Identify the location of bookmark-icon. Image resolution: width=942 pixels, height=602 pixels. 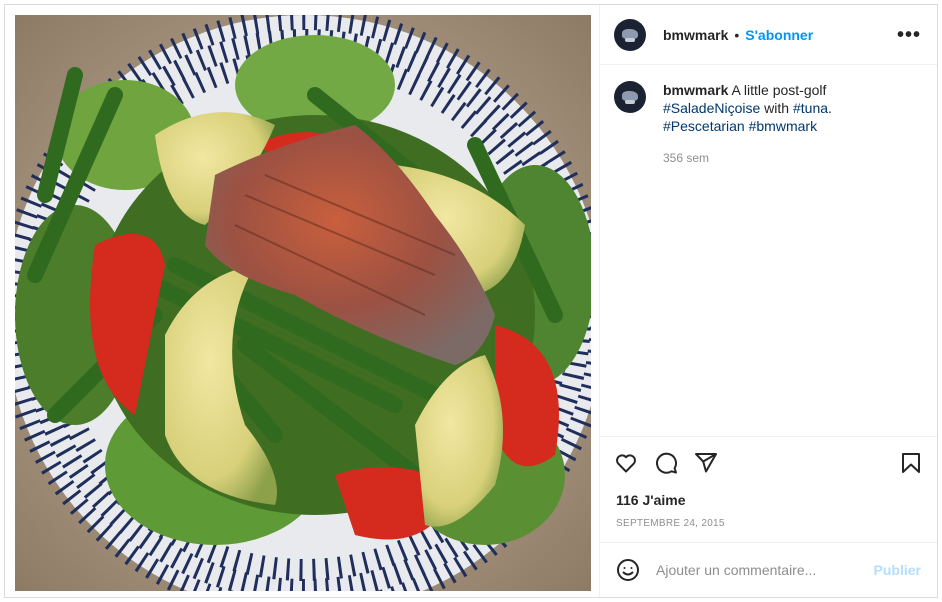
(911, 463).